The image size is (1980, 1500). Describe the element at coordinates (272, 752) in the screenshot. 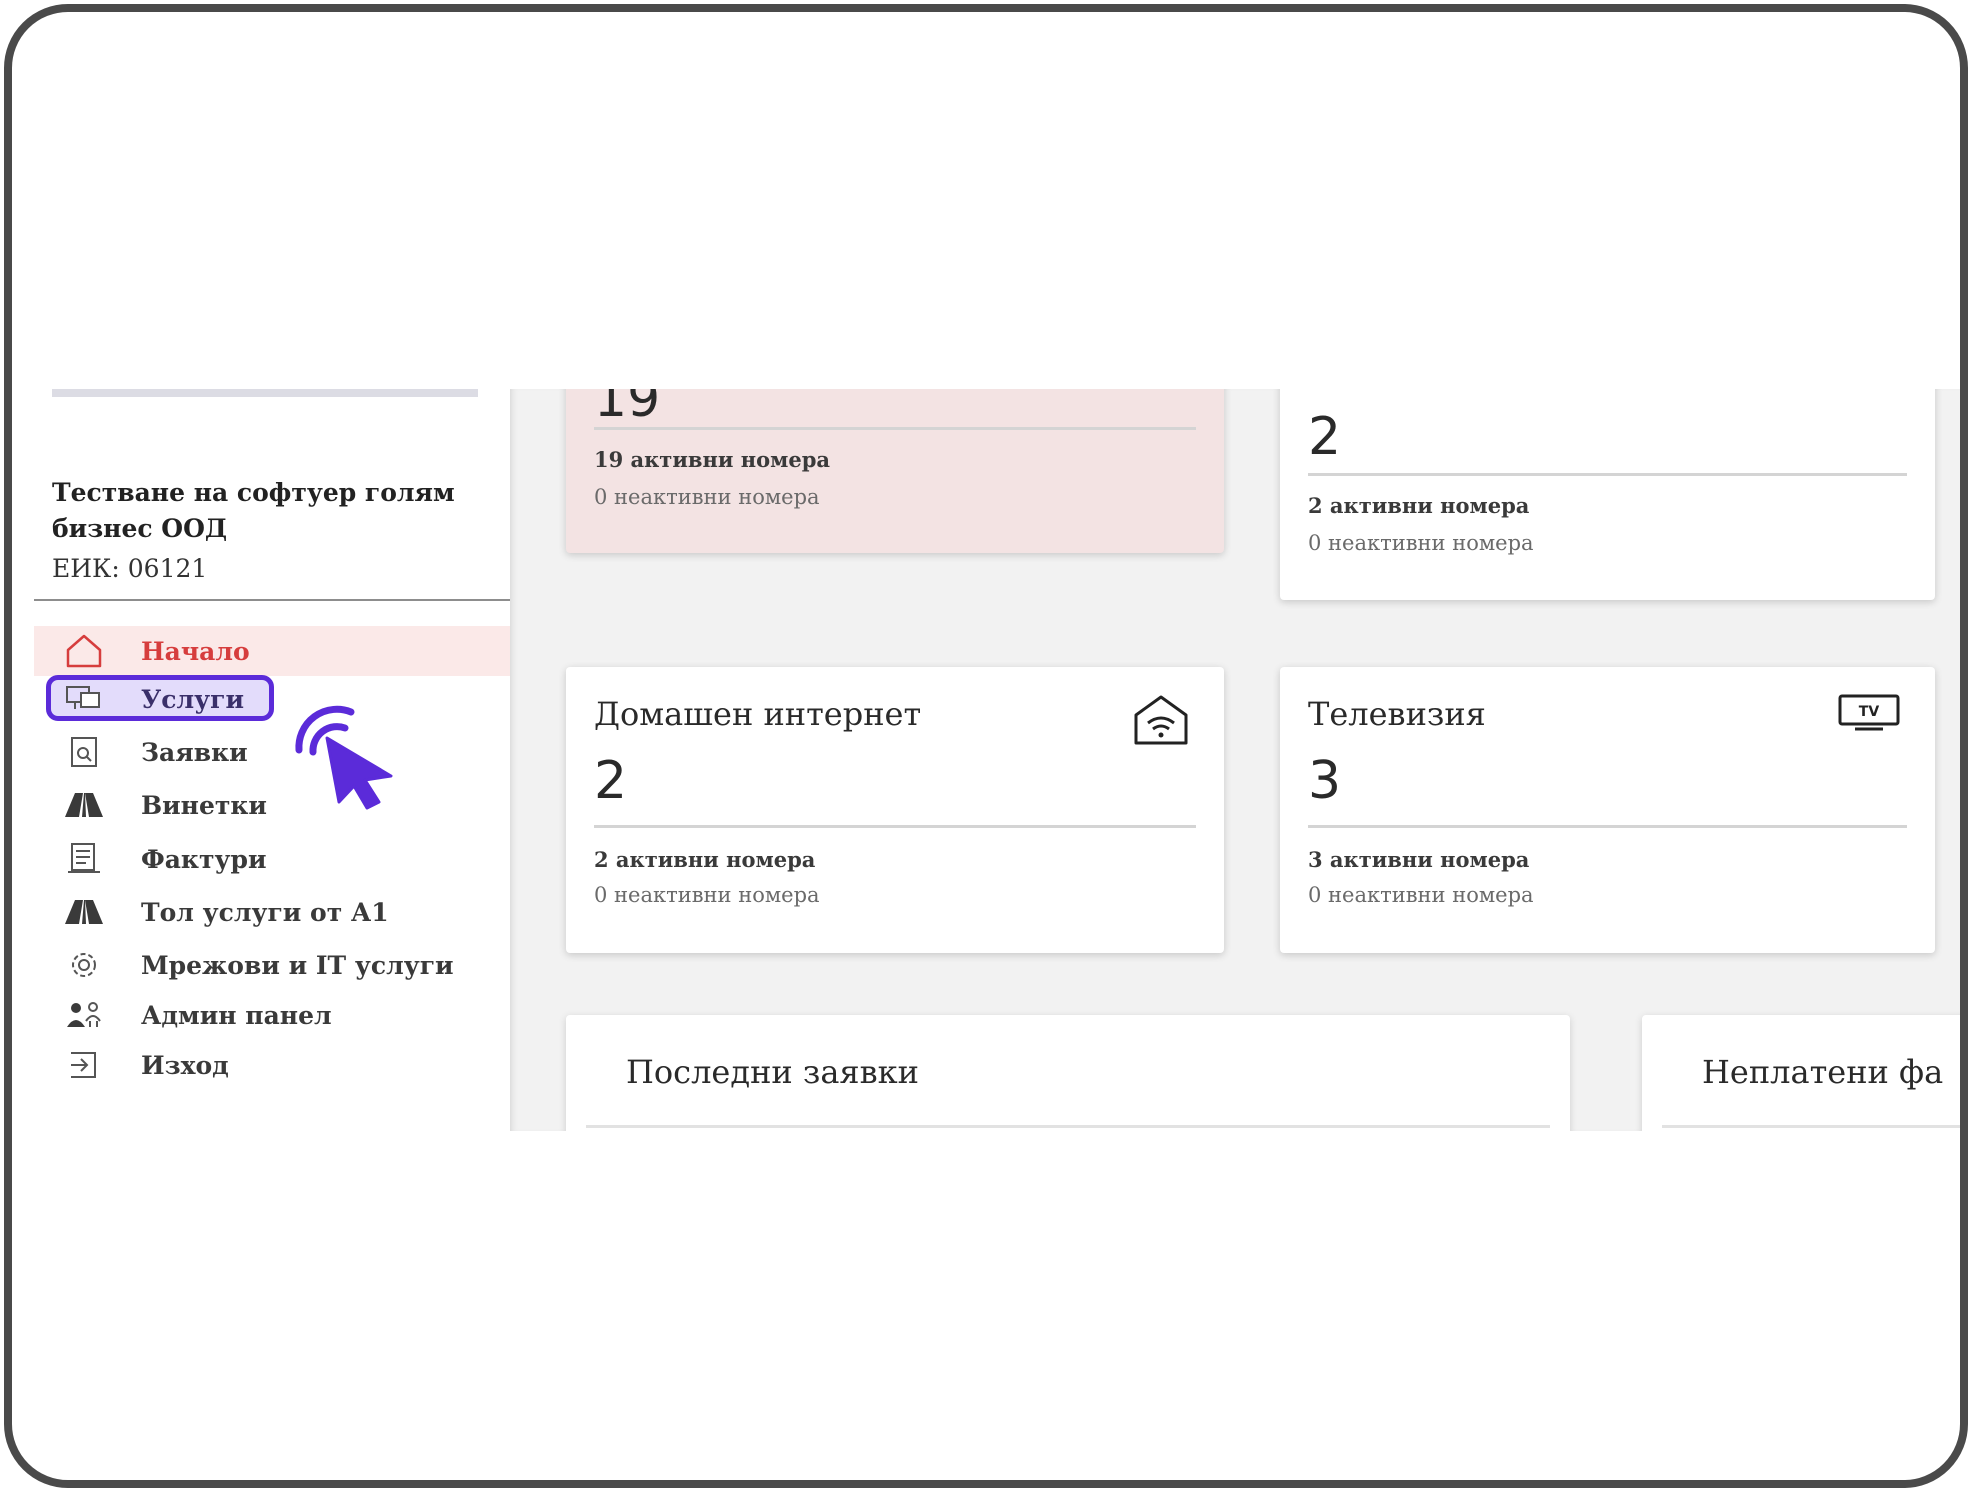

I see `sidebar-item-requests: Заявки` at that location.